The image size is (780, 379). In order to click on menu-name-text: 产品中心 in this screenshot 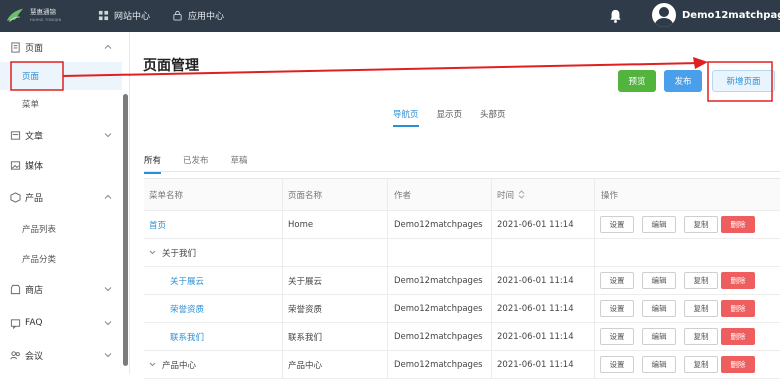, I will do `click(179, 365)`.